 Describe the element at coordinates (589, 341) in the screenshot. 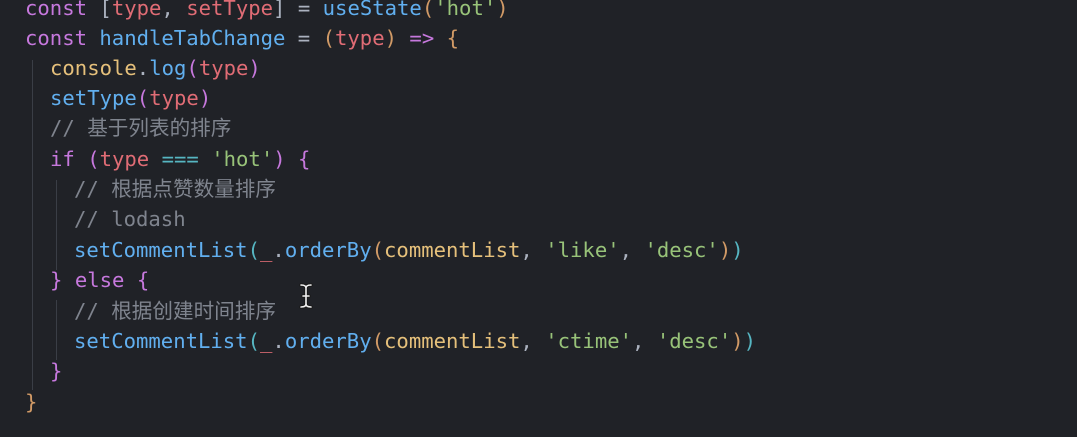

I see `code-token: 'ctime'` at that location.